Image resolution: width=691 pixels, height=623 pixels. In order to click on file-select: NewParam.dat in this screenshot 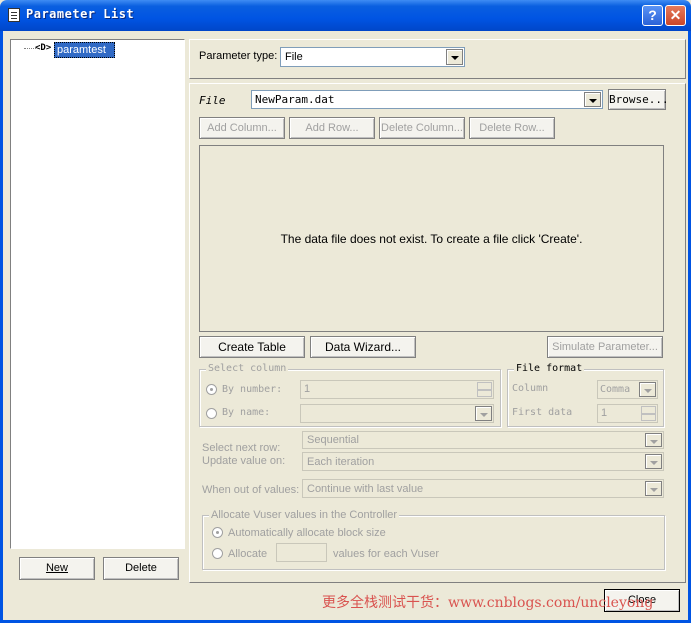, I will do `click(427, 99)`.